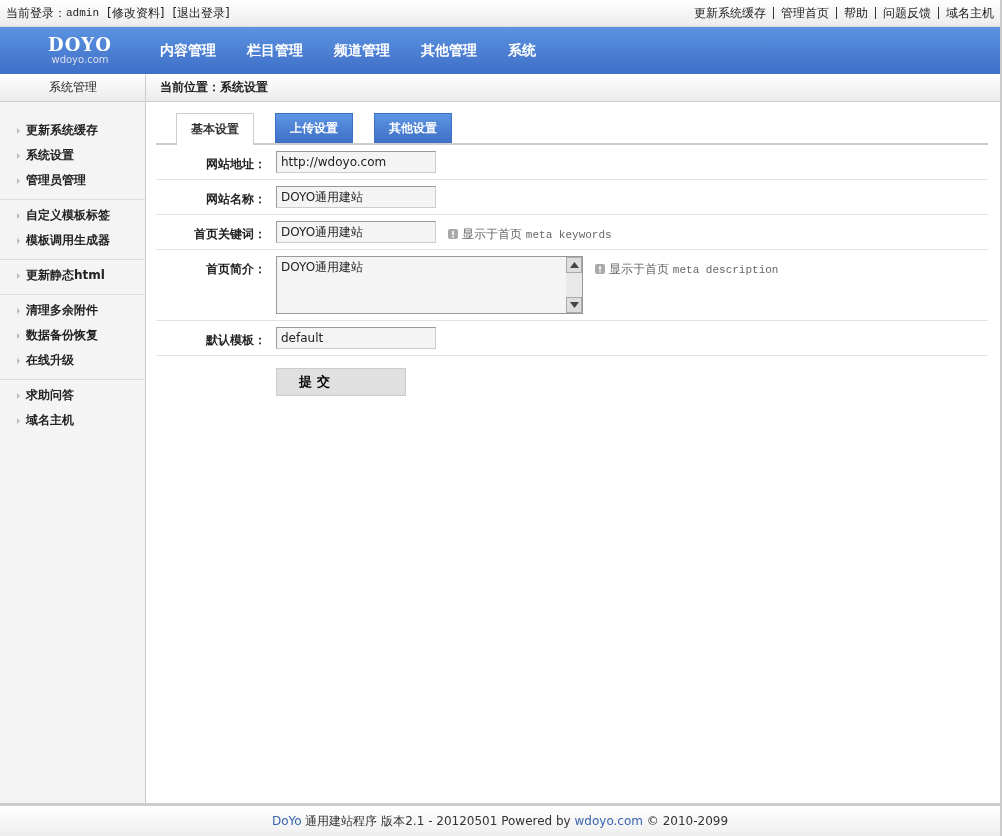  What do you see at coordinates (72, 180) in the screenshot?
I see `sidebar-item: 管理员管理` at bounding box center [72, 180].